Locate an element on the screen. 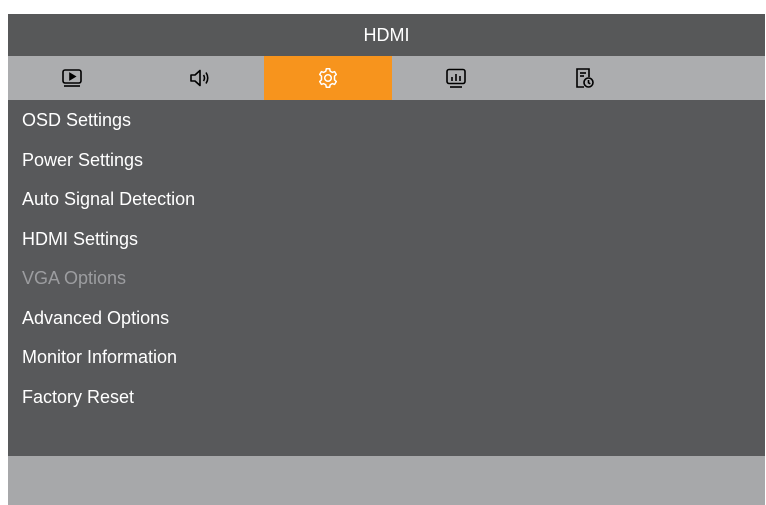 Image resolution: width=766 pixels, height=505 pixels. monitor-icon is located at coordinates (456, 78).